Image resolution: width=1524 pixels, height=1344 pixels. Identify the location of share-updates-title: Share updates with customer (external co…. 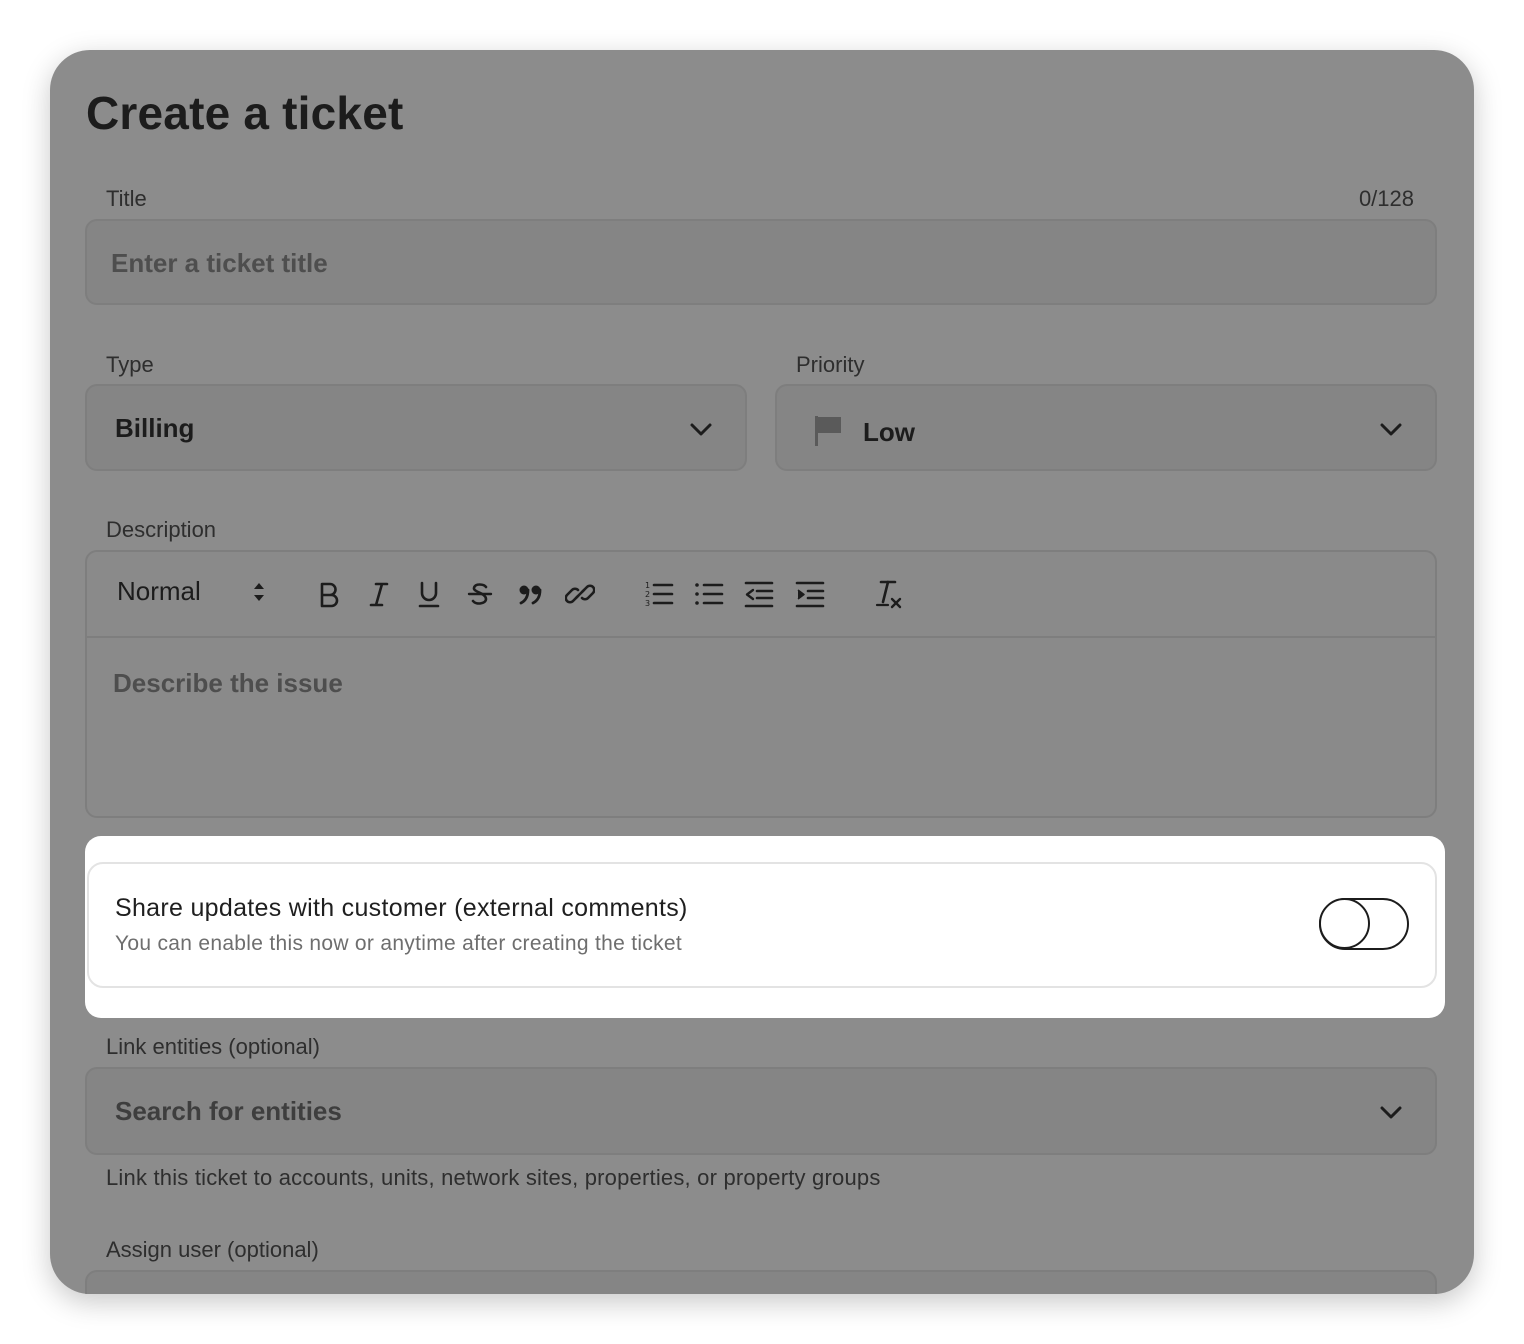
(401, 908).